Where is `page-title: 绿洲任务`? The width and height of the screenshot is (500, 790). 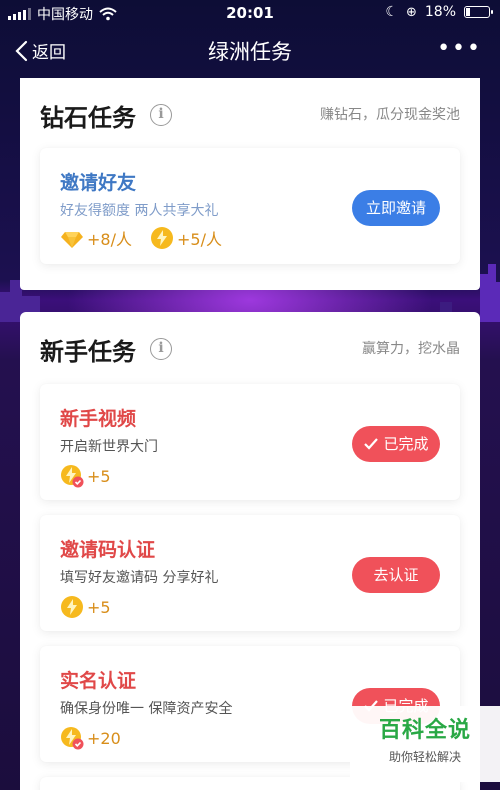 page-title: 绿洲任务 is located at coordinates (250, 52).